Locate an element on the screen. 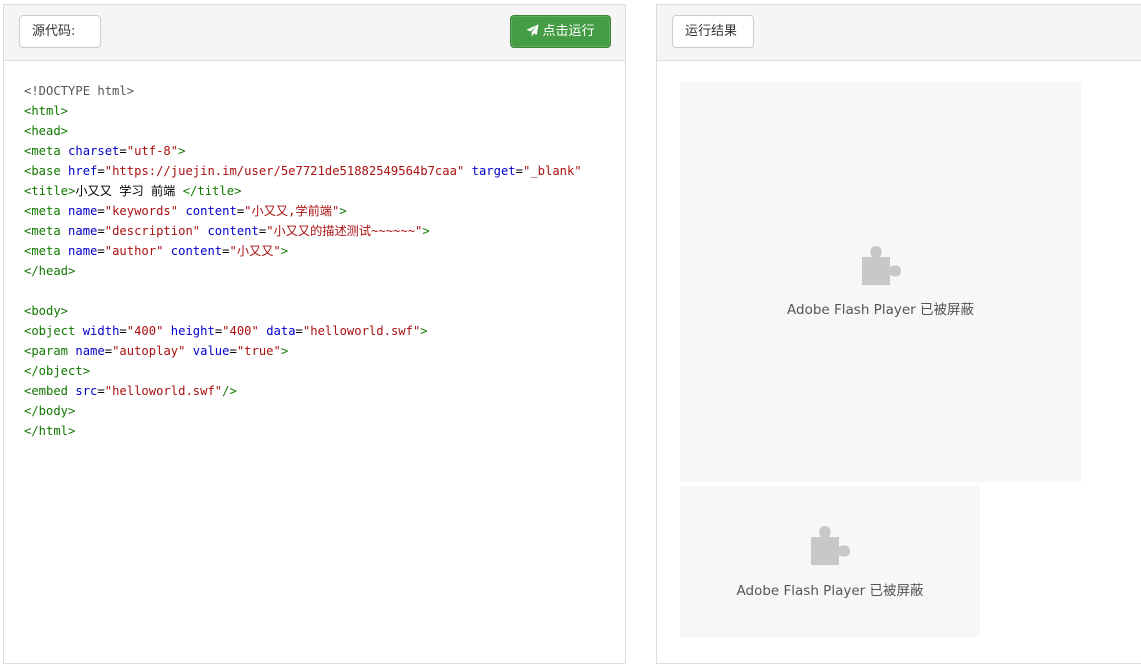  run-button: 点击运行 is located at coordinates (560, 31).